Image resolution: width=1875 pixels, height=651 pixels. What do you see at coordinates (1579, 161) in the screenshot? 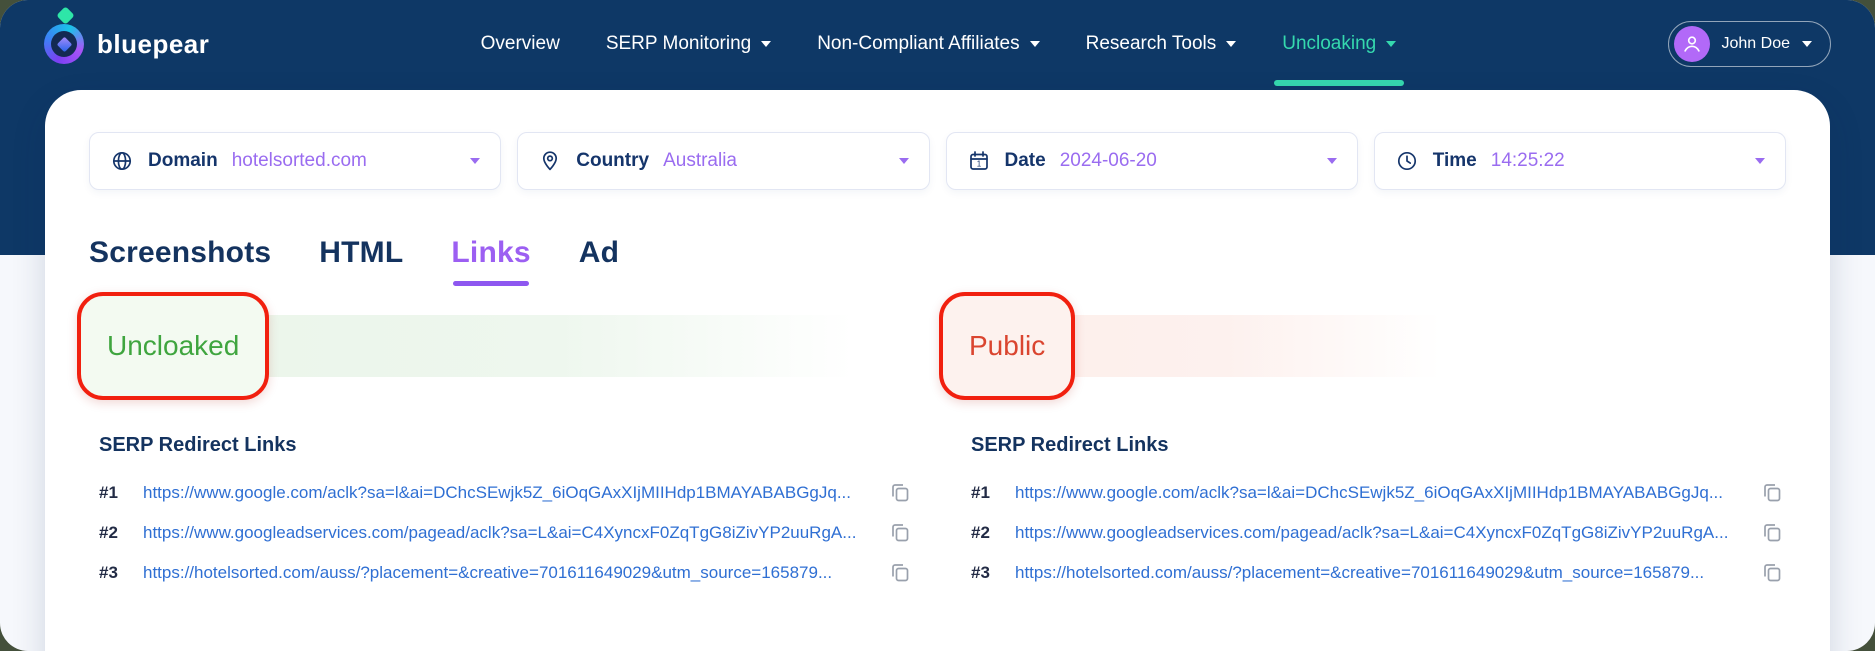
I see `time-filter-dropdown: Time 14:25:22` at bounding box center [1579, 161].